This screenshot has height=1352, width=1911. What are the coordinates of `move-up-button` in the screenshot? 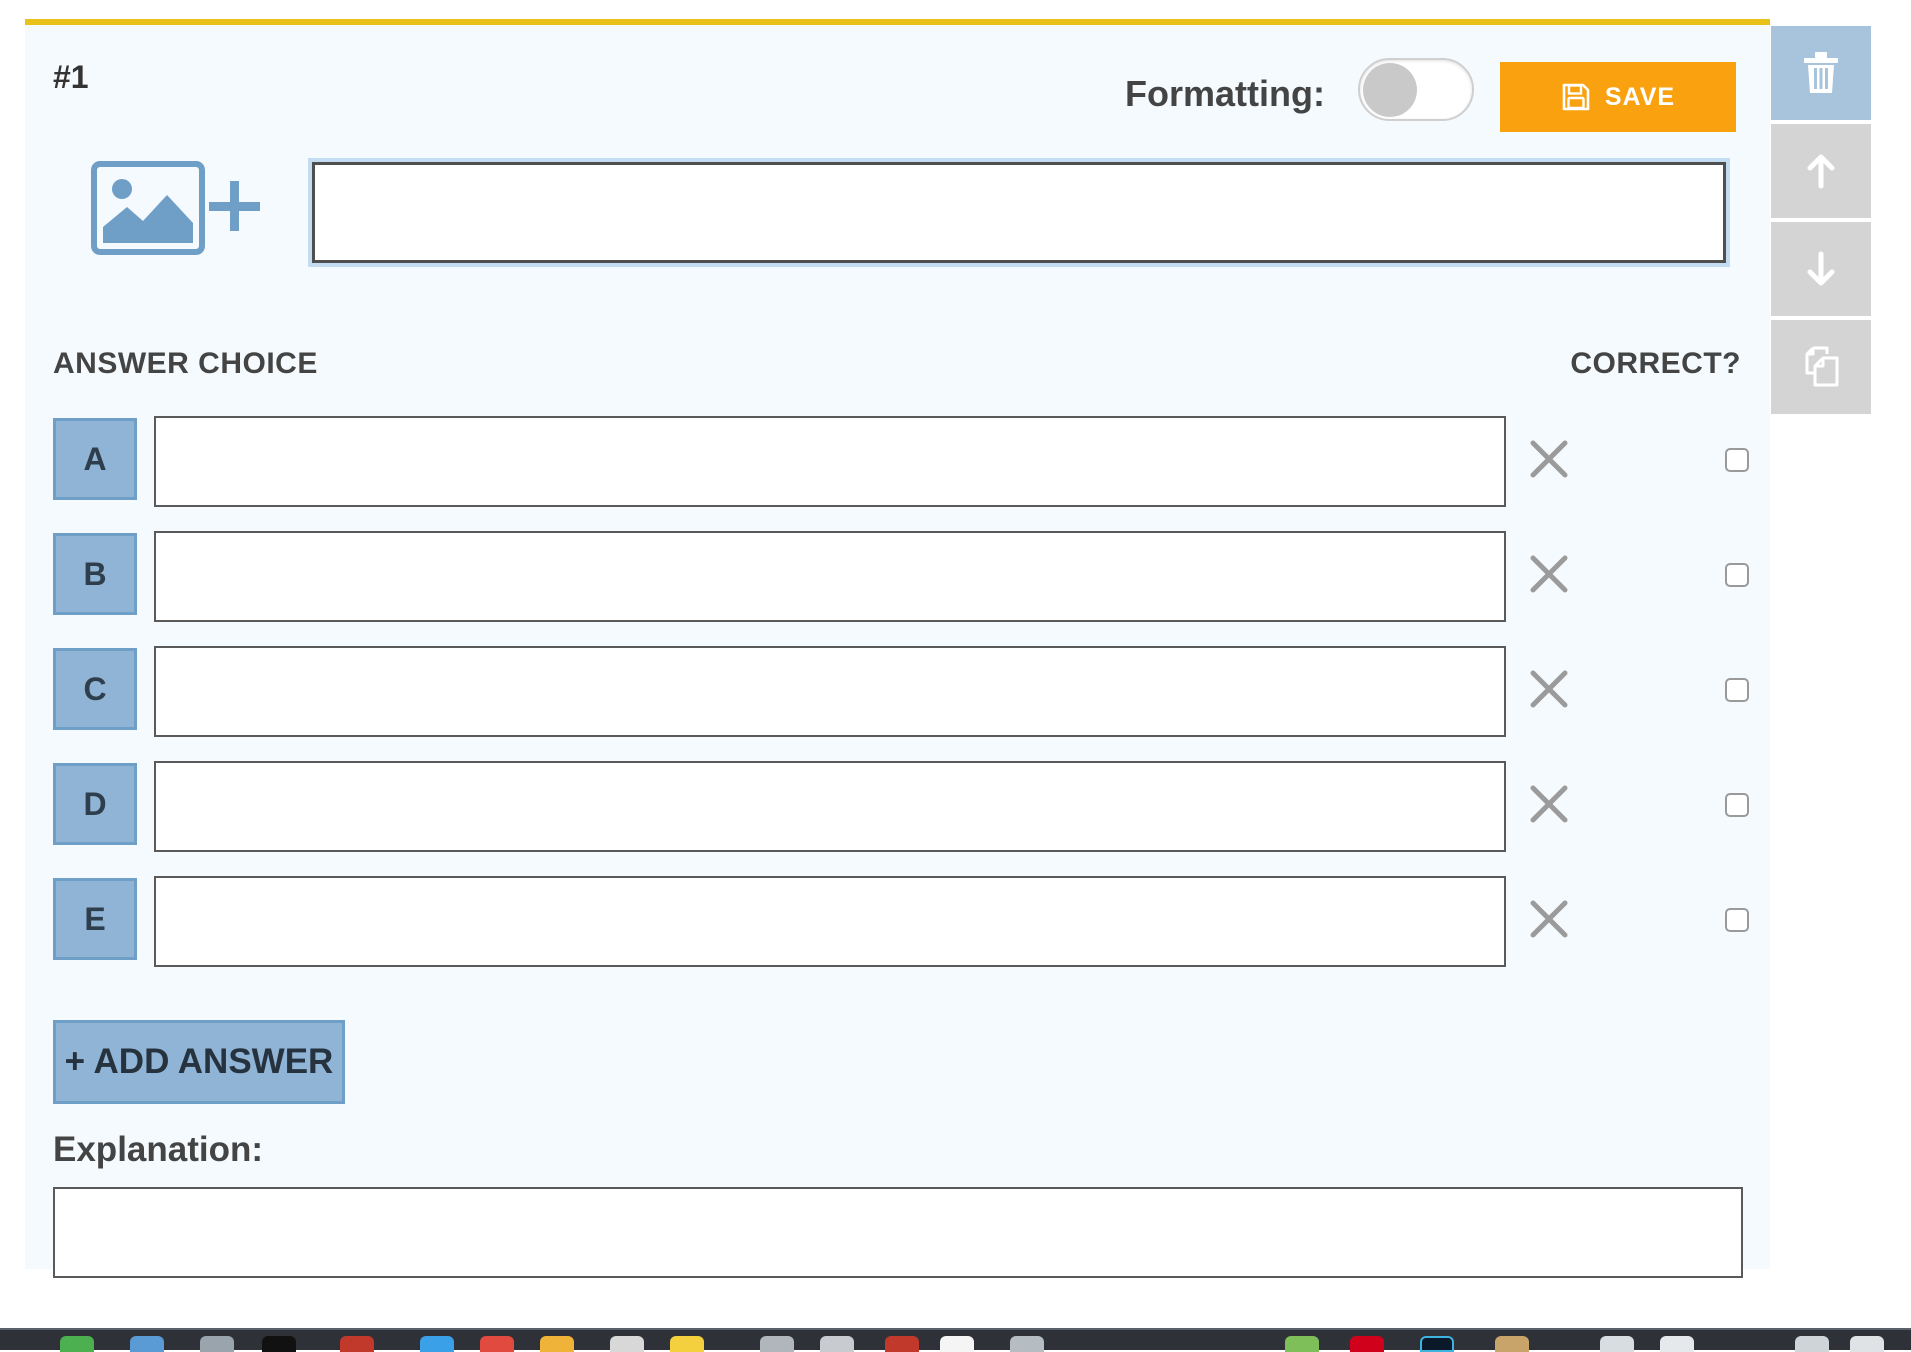 It's located at (1821, 171).